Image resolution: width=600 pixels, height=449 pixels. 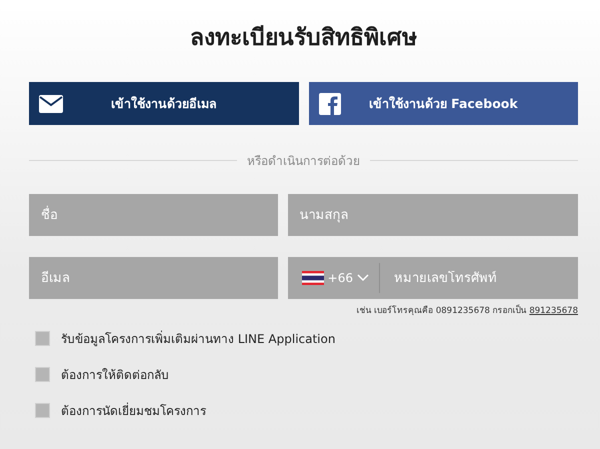 I want to click on hint-text: เช่น เบอร์โทรคุณคือ 0891235678 กรอกเป็น 891235678, so click(x=467, y=310).